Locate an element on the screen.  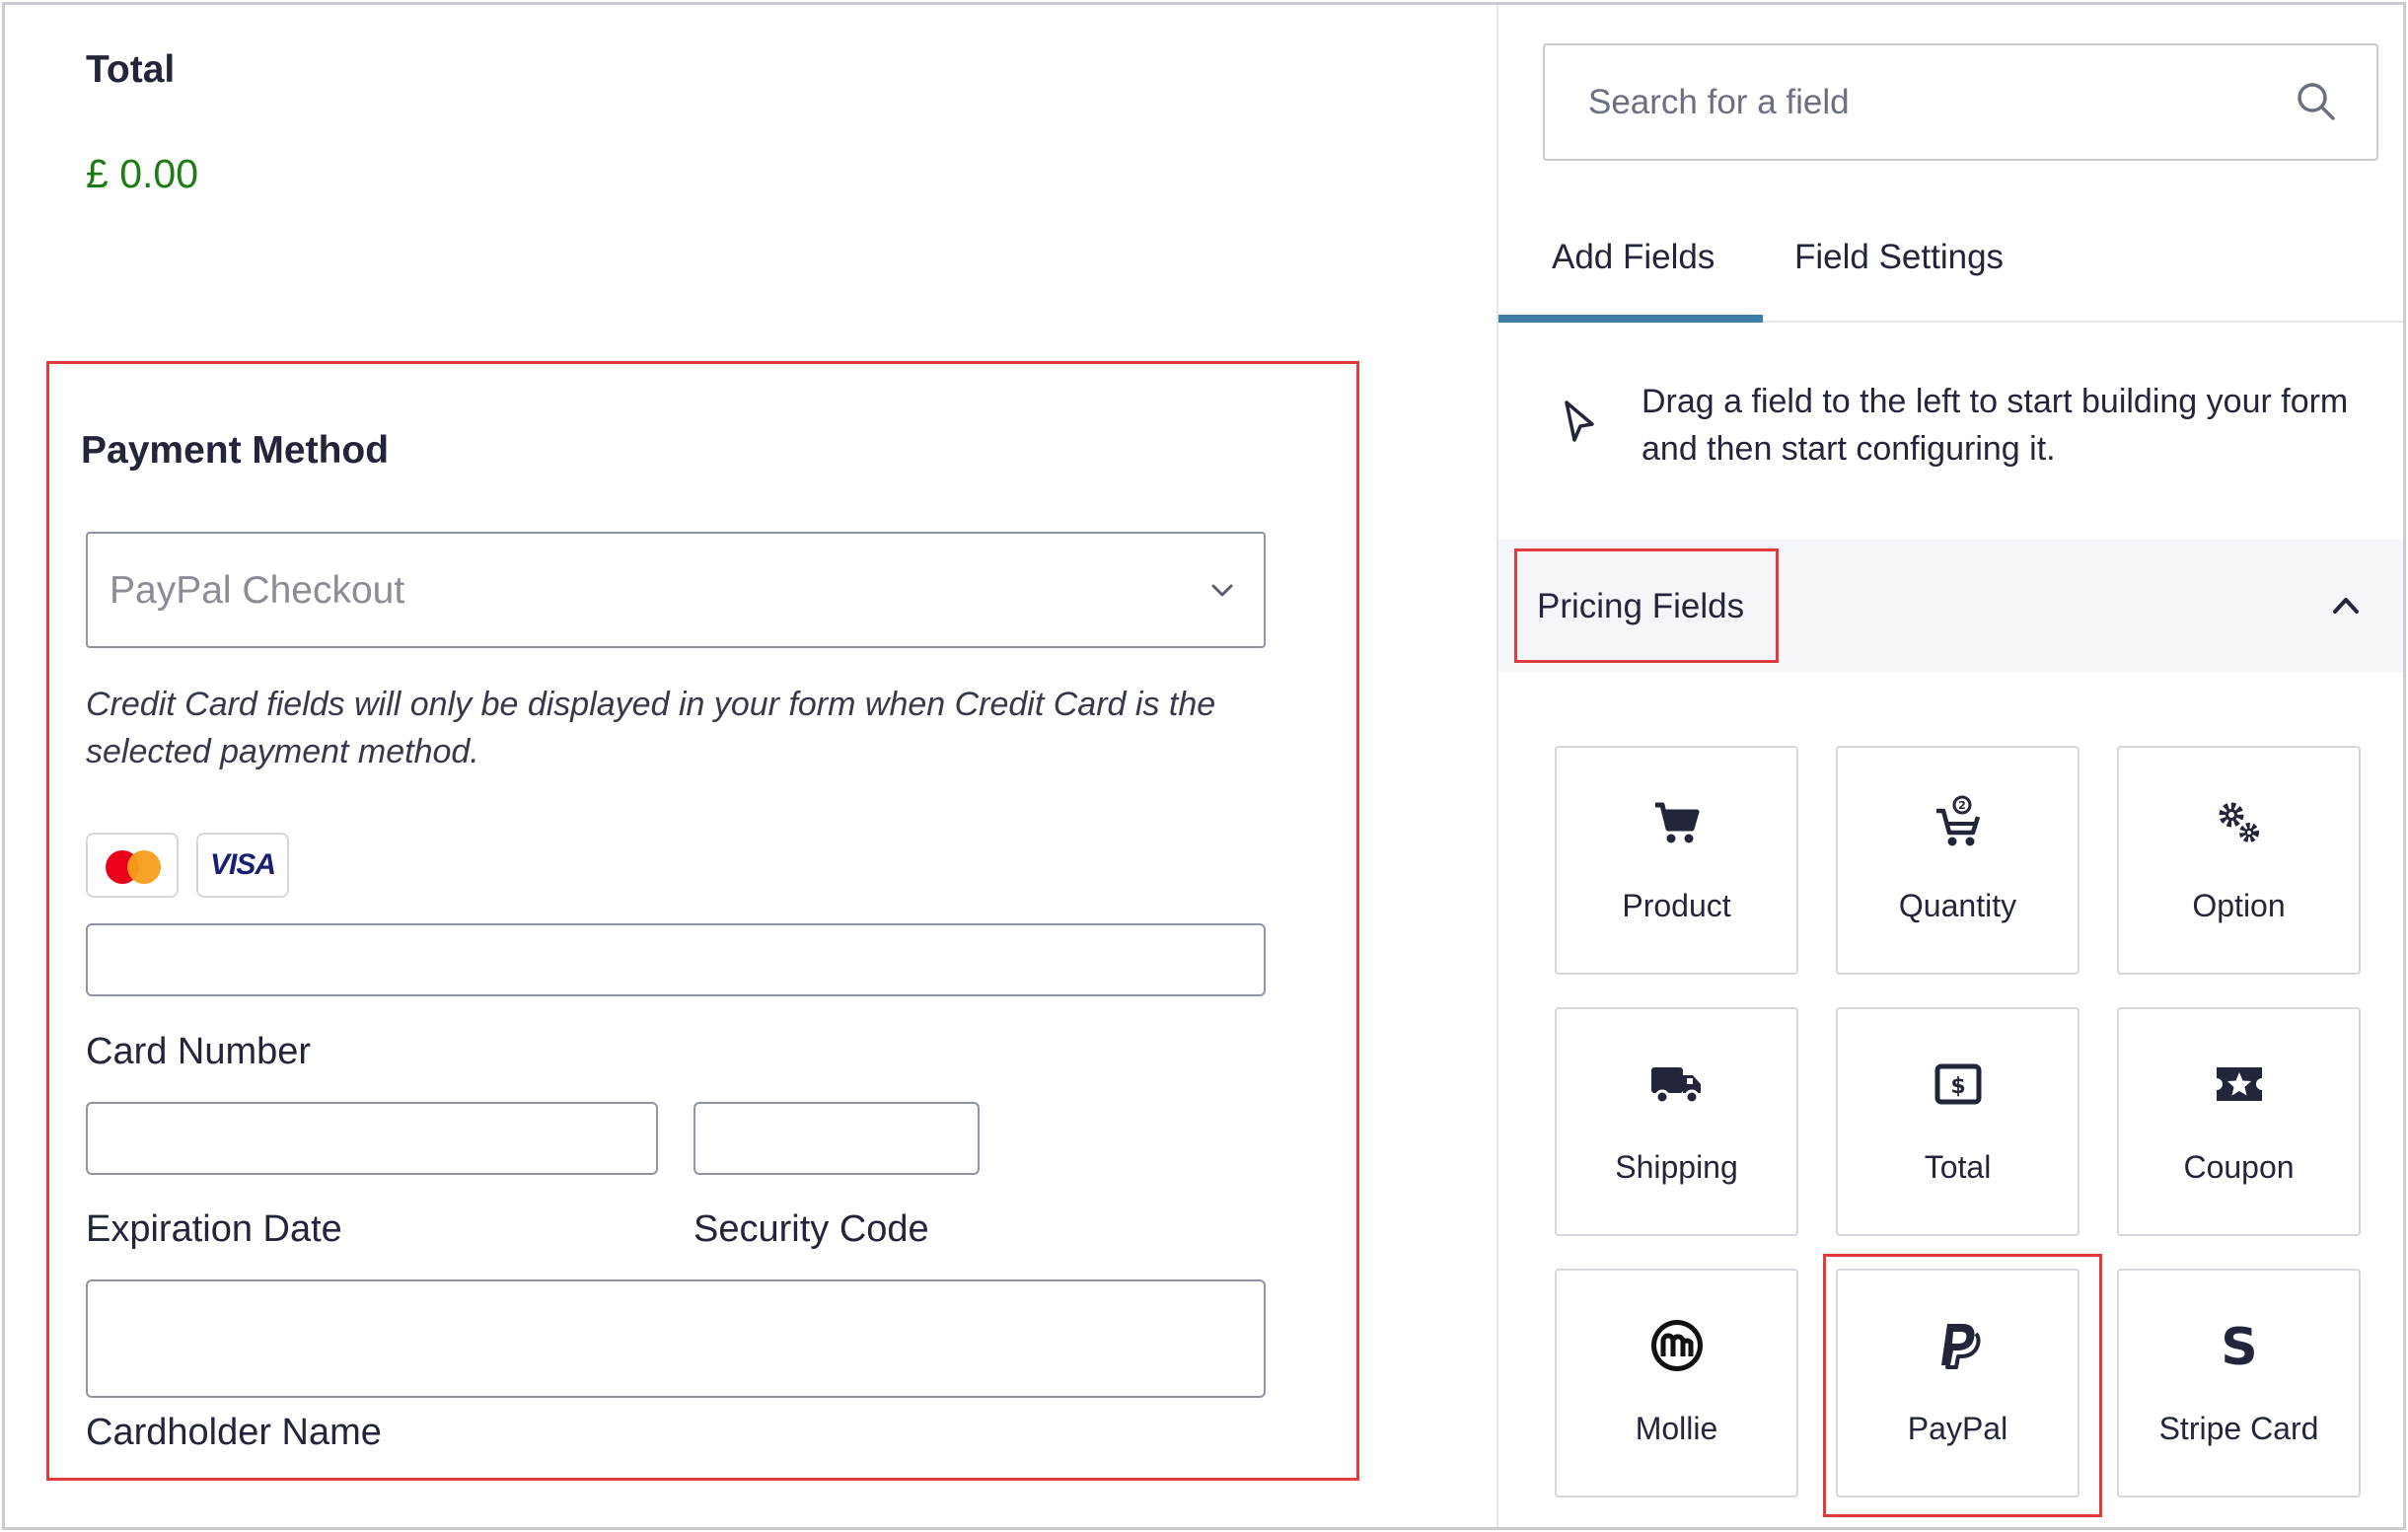
svg-text: S is located at coordinates (2239, 1346).